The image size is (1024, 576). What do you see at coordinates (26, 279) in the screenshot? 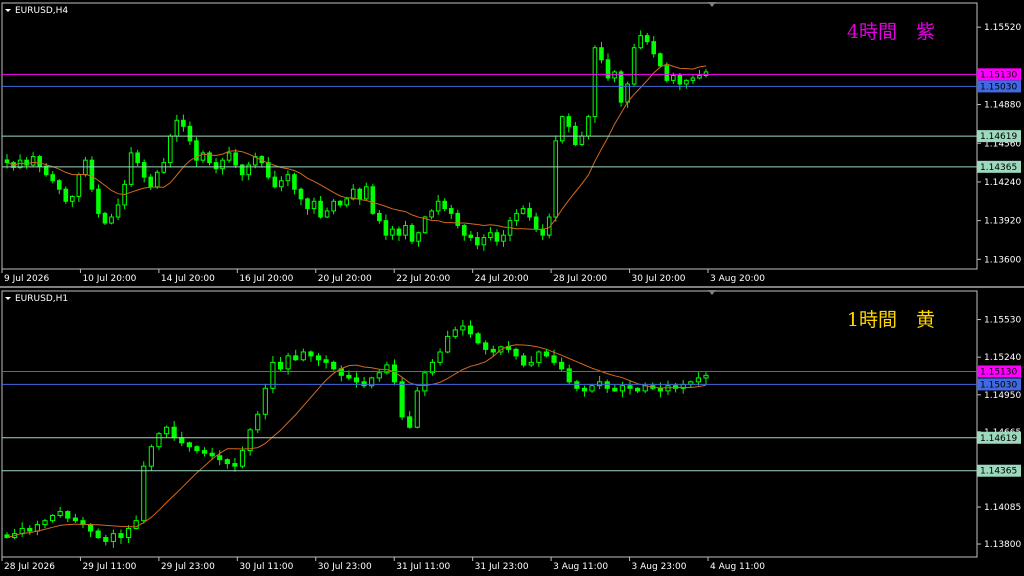
I see `x-tick-label: 9 Jul 2026` at bounding box center [26, 279].